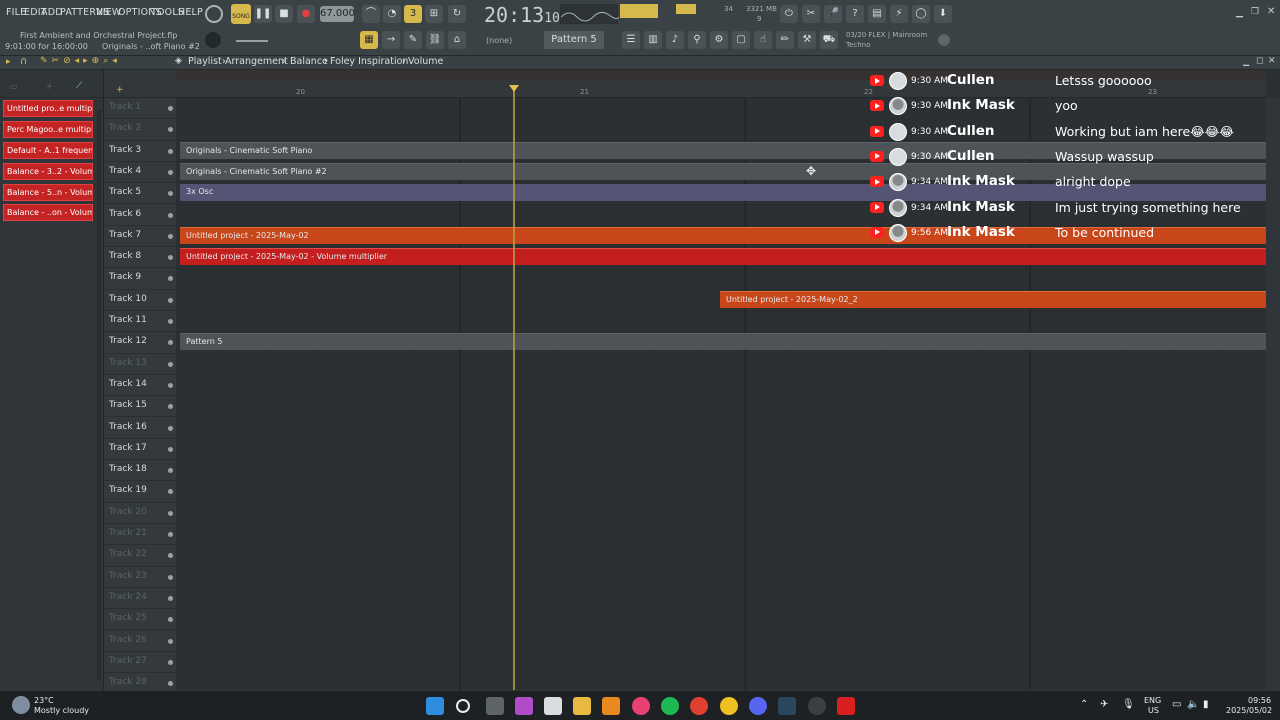  I want to click on track-header: Track 16, so click(140, 428).